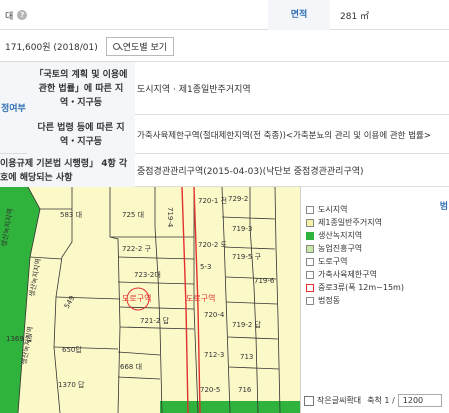 This screenshot has width=449, height=413. I want to click on legend-item-label: 도시지역, so click(333, 209).